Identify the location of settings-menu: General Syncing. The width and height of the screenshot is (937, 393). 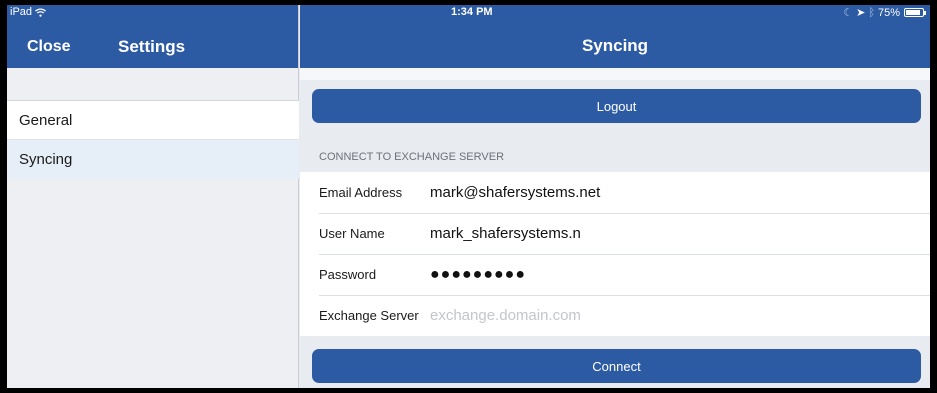
(153, 139).